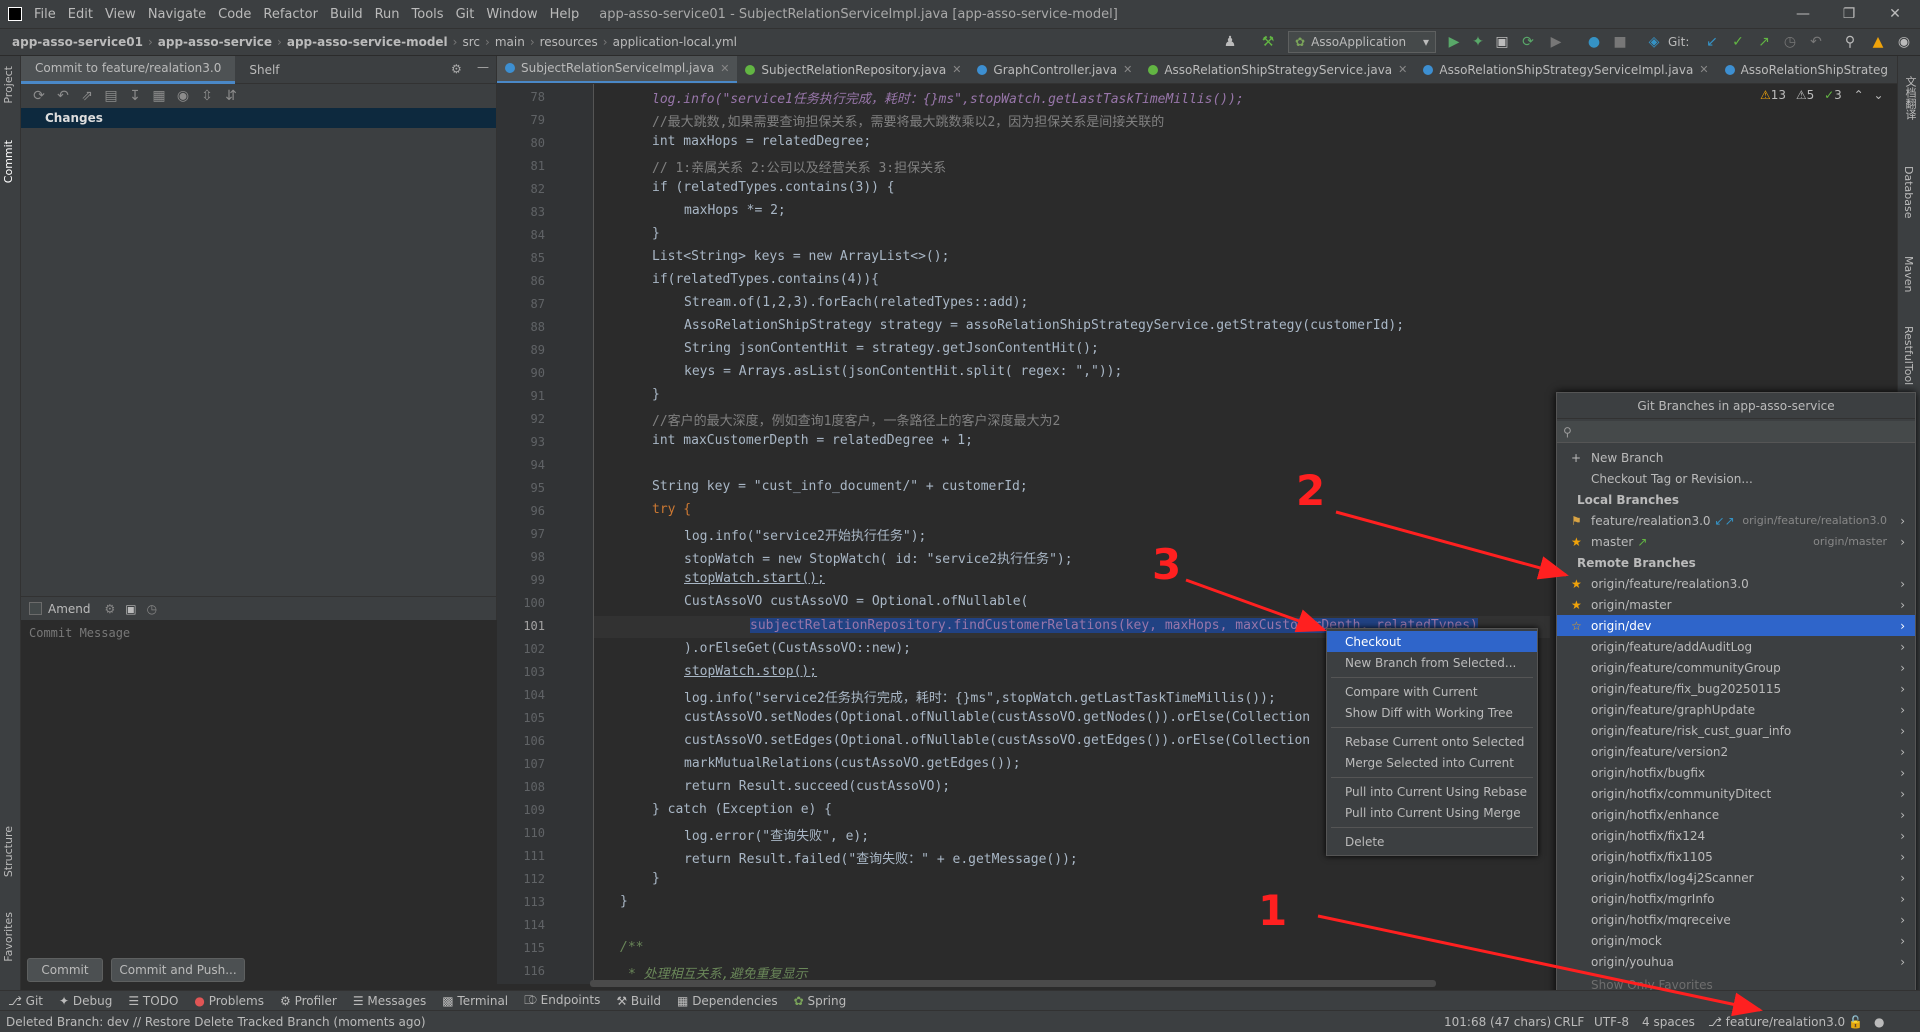 The image size is (1920, 1032). I want to click on annotation-3: 3, so click(1167, 564).